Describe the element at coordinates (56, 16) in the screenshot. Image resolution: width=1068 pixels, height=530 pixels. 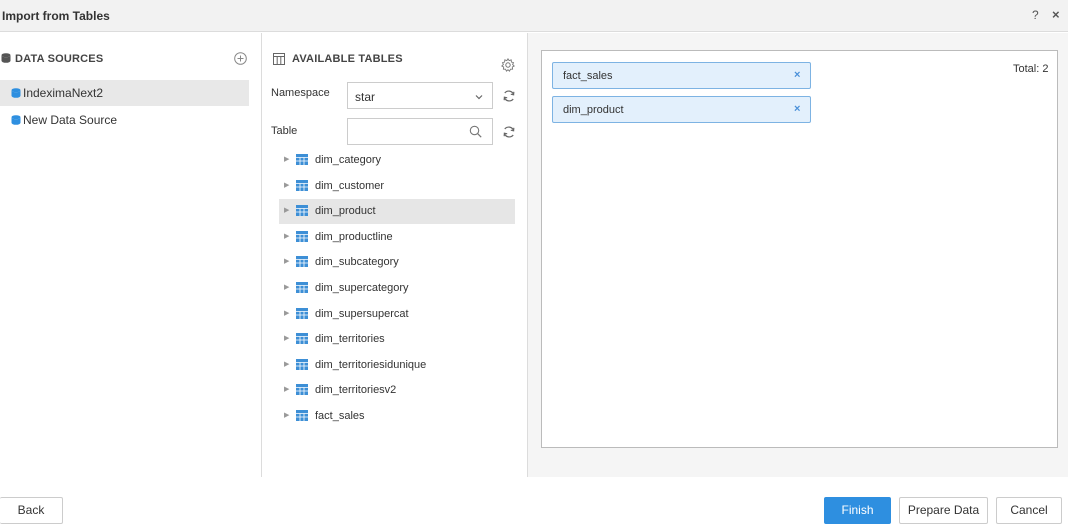
I see `dialog-title: Import from Tables` at that location.